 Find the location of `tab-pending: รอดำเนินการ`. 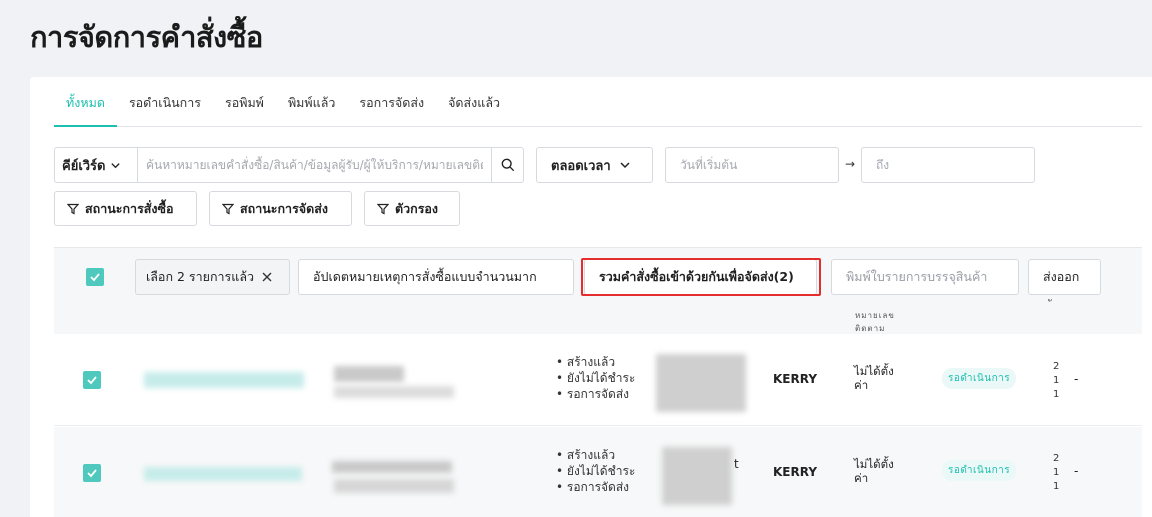

tab-pending: รอดำเนินการ is located at coordinates (165, 102).